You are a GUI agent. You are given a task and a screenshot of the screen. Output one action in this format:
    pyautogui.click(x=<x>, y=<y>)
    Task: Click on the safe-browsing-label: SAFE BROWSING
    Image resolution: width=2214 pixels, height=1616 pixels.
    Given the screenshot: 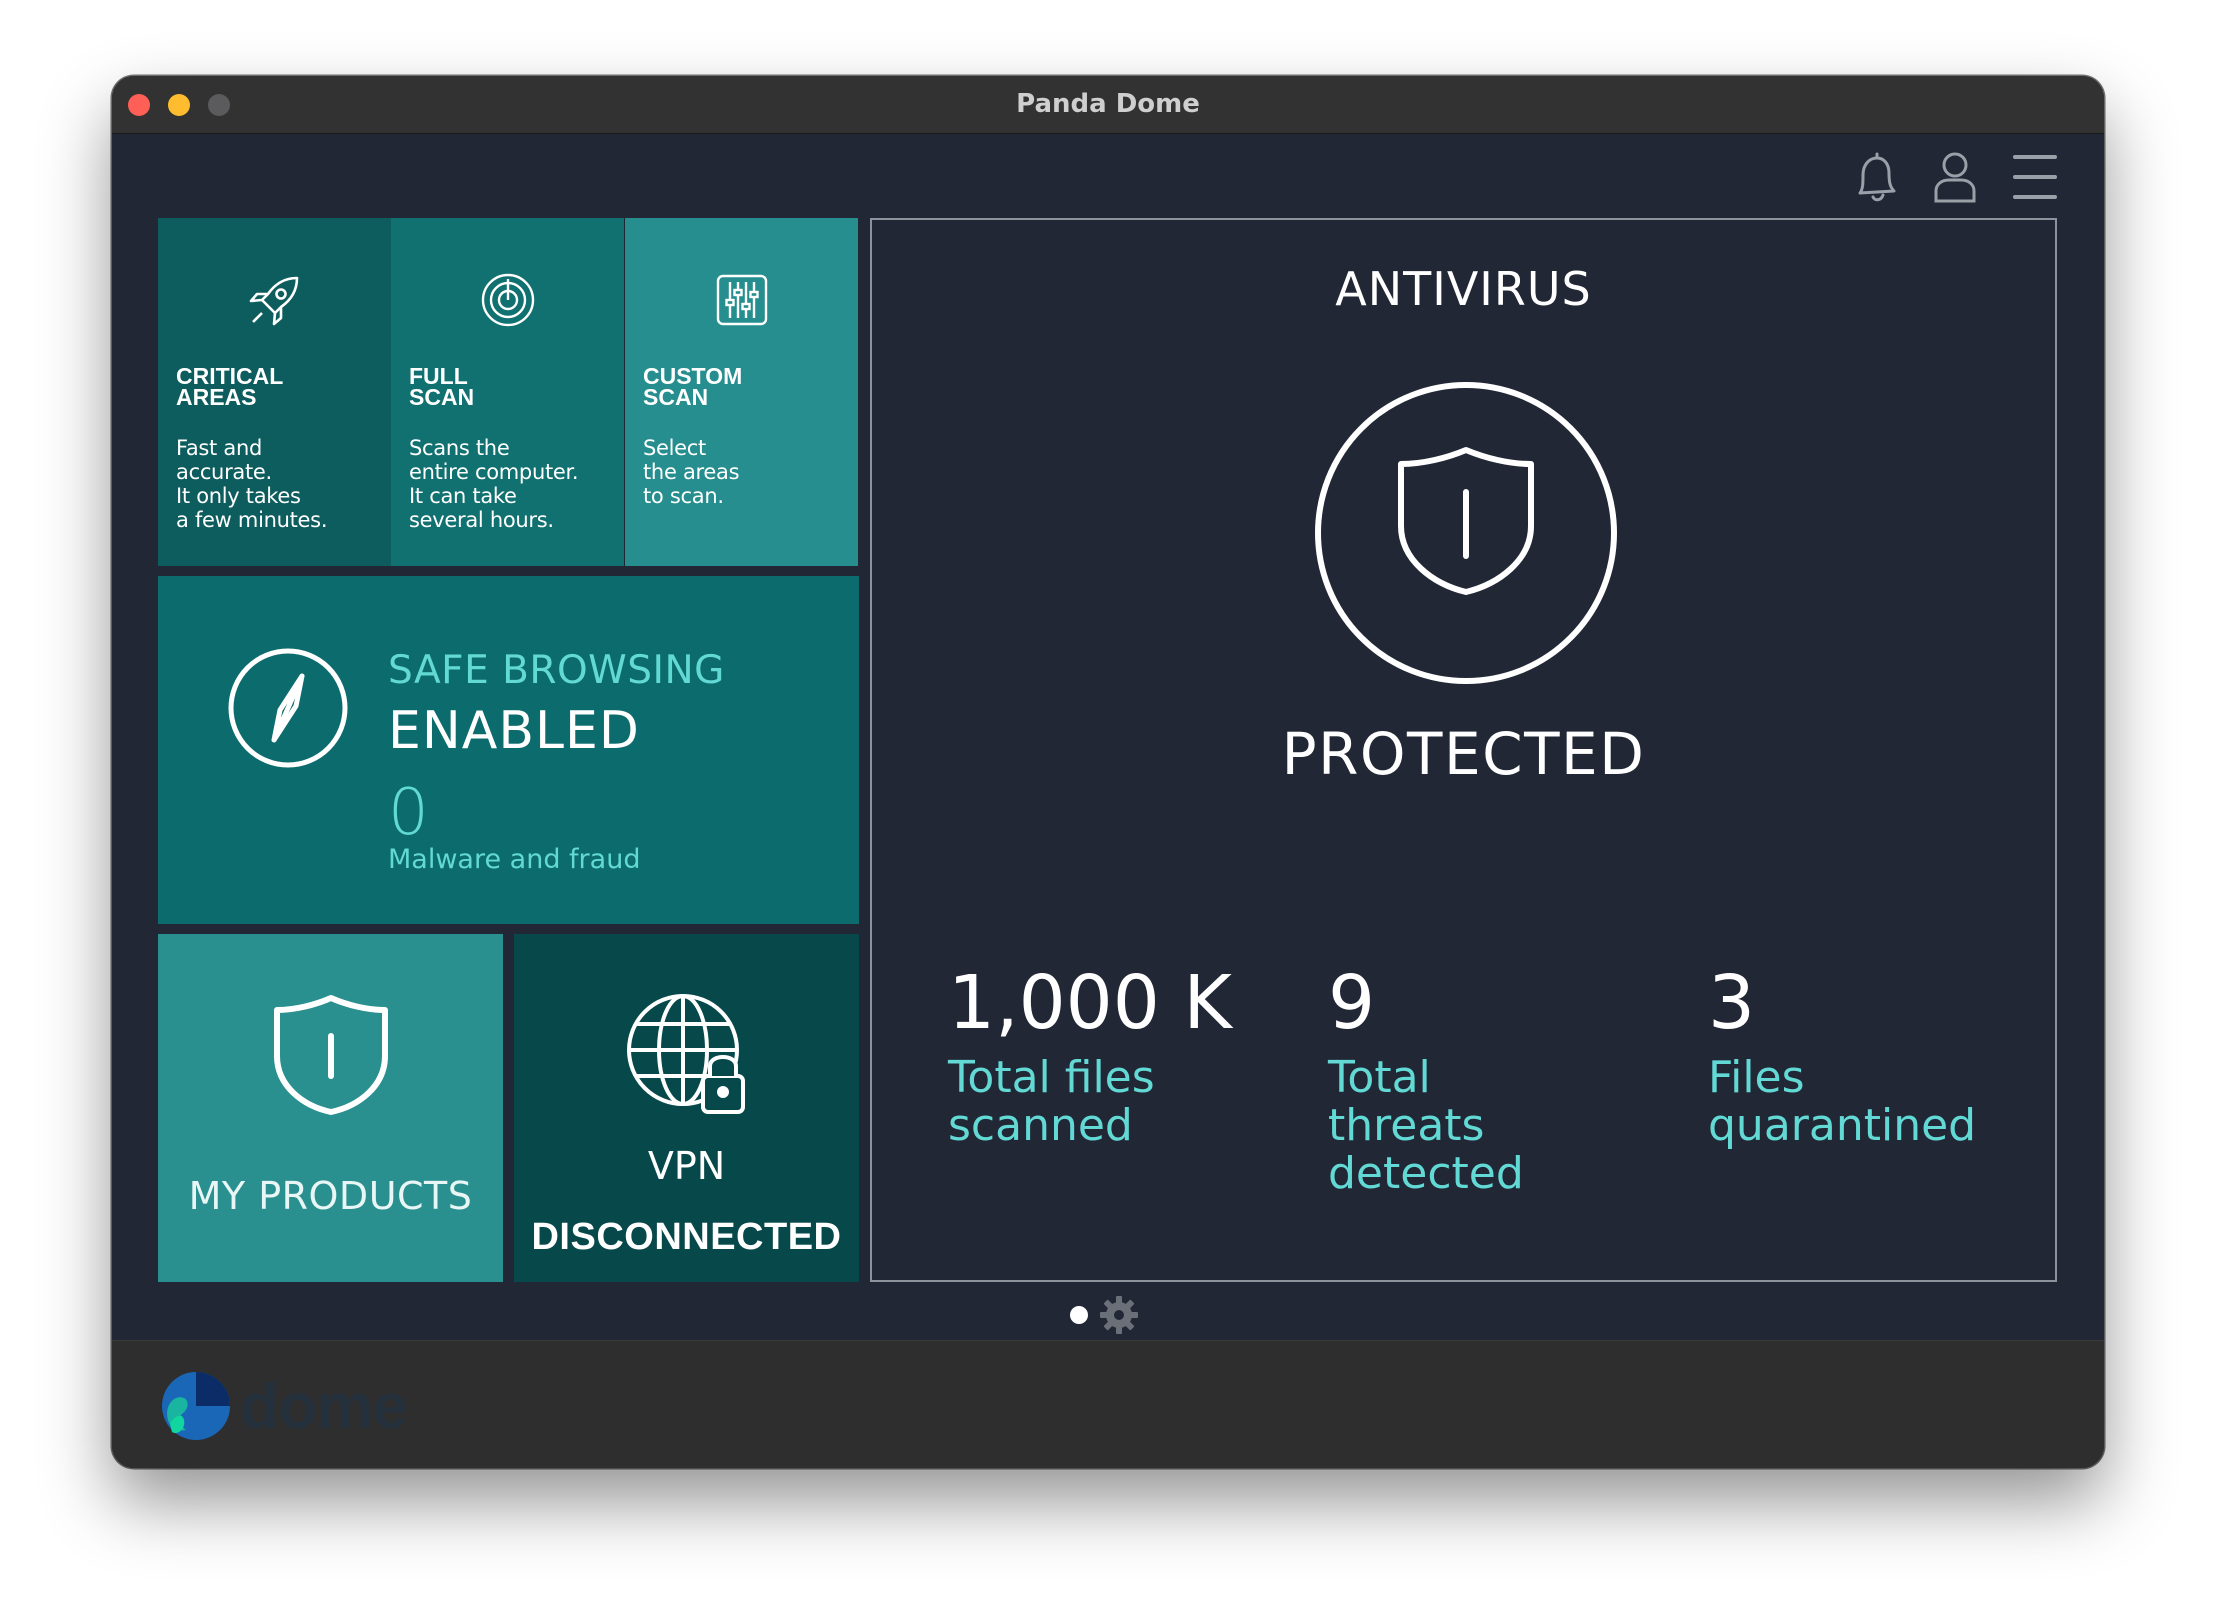 What is the action you would take?
    pyautogui.click(x=556, y=670)
    